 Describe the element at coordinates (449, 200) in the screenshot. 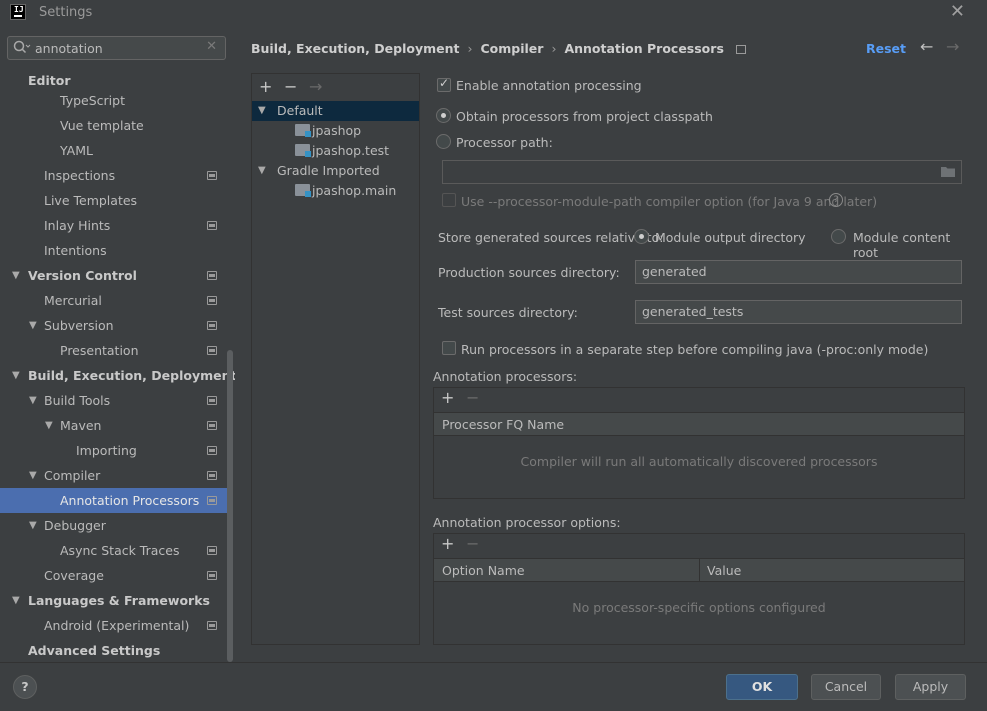

I see `use-module-path-checkbox` at that location.